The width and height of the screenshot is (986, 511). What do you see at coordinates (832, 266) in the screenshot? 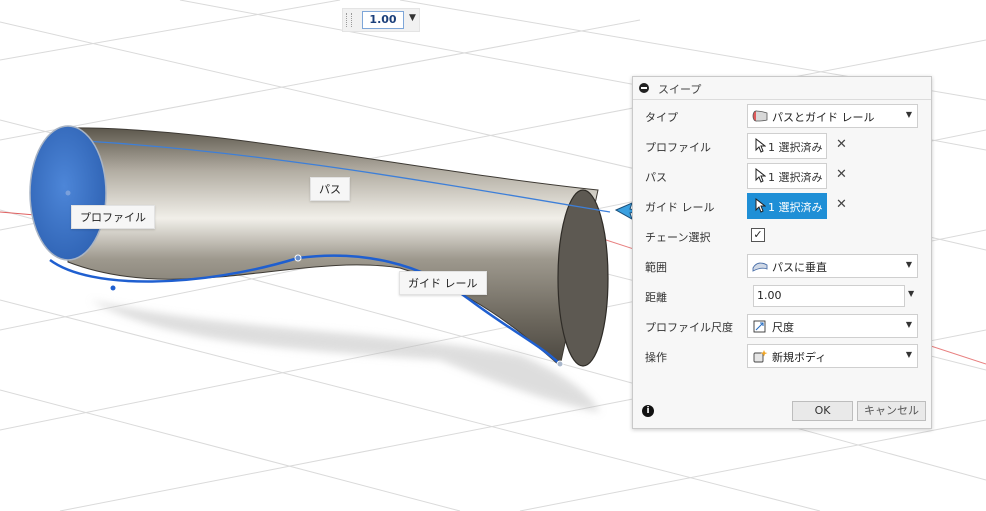
I see `extent-dropdown: パスに垂直 ▼` at bounding box center [832, 266].